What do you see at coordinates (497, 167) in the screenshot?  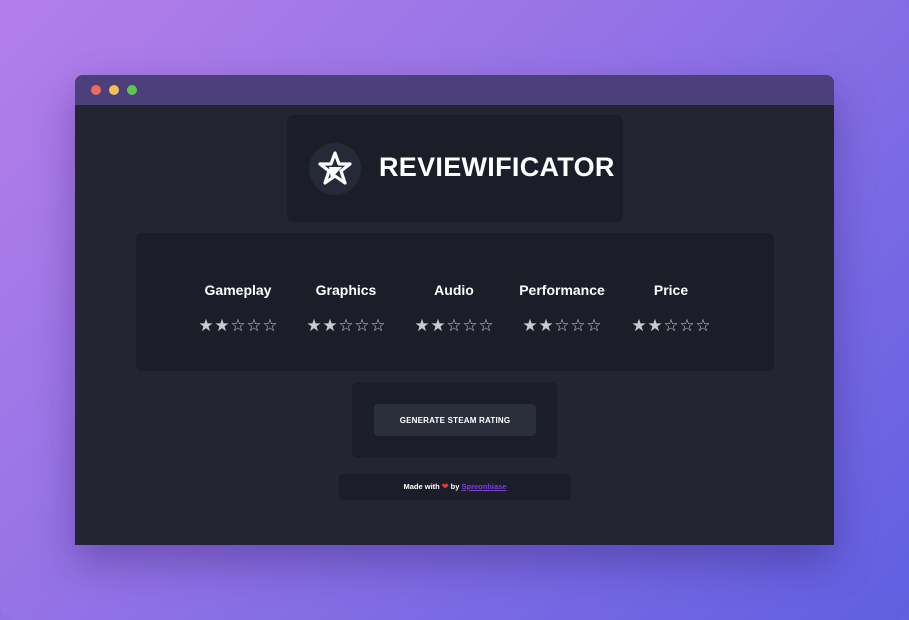 I see `app-title: REVIEWIFICATOR` at bounding box center [497, 167].